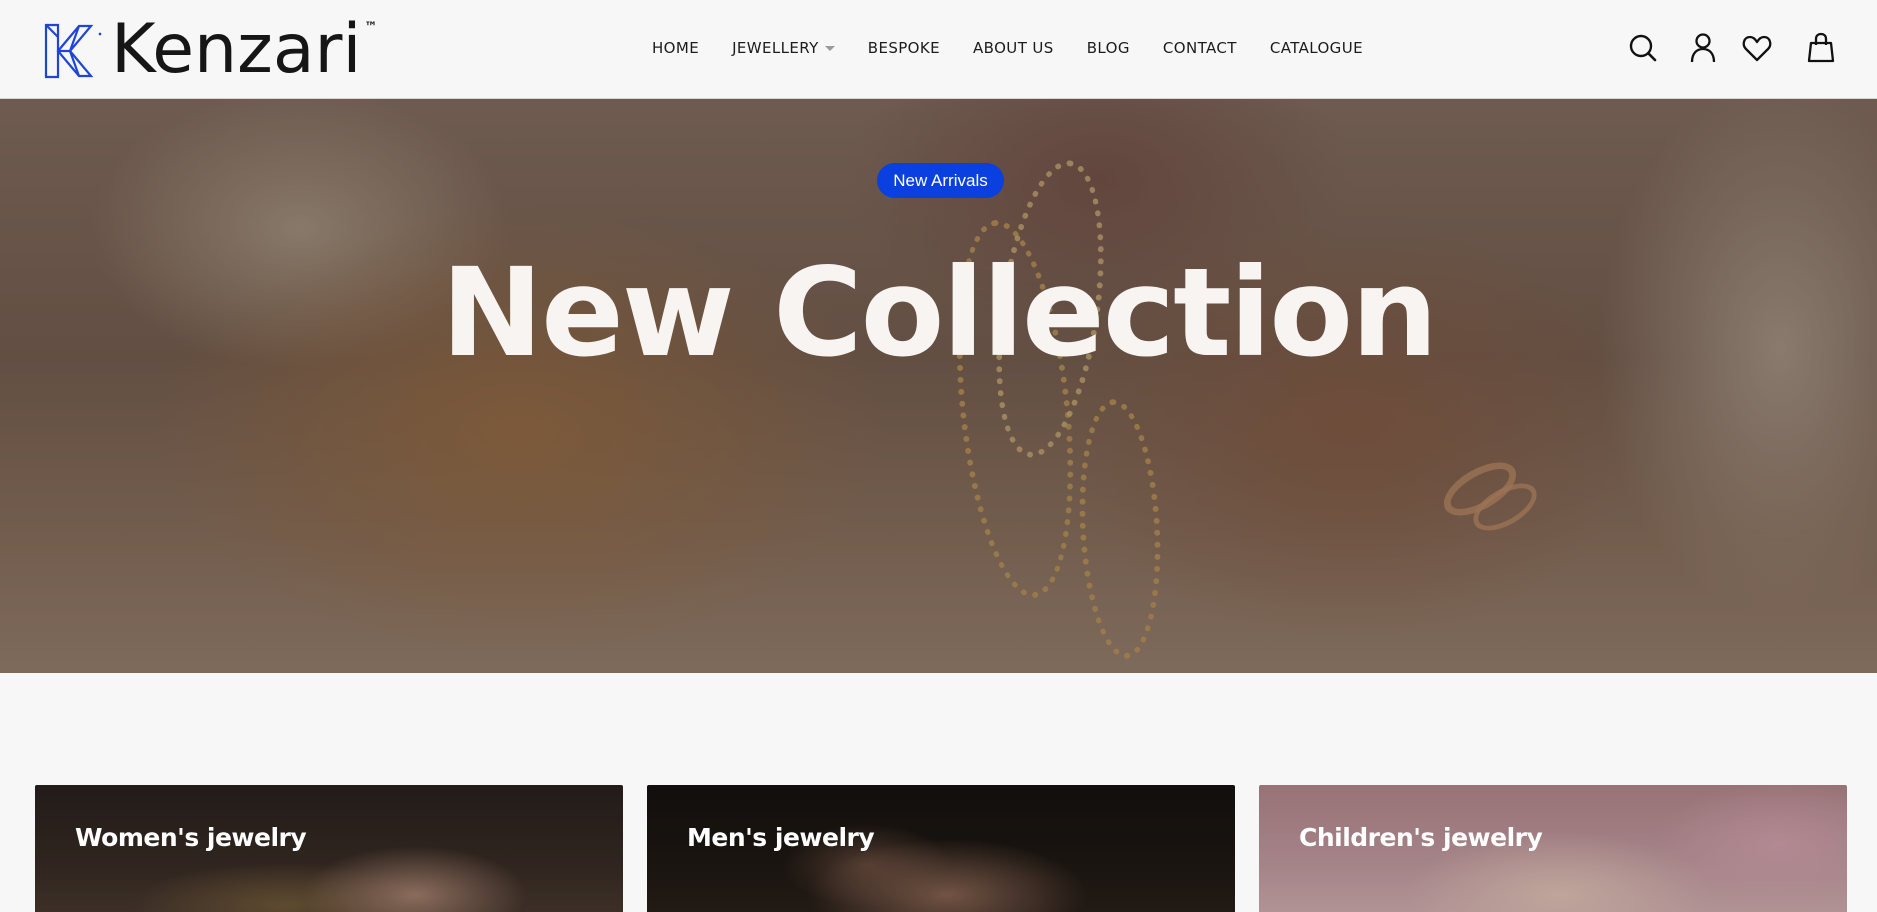  What do you see at coordinates (1421, 837) in the screenshot?
I see `category-title: Children's jewelry` at bounding box center [1421, 837].